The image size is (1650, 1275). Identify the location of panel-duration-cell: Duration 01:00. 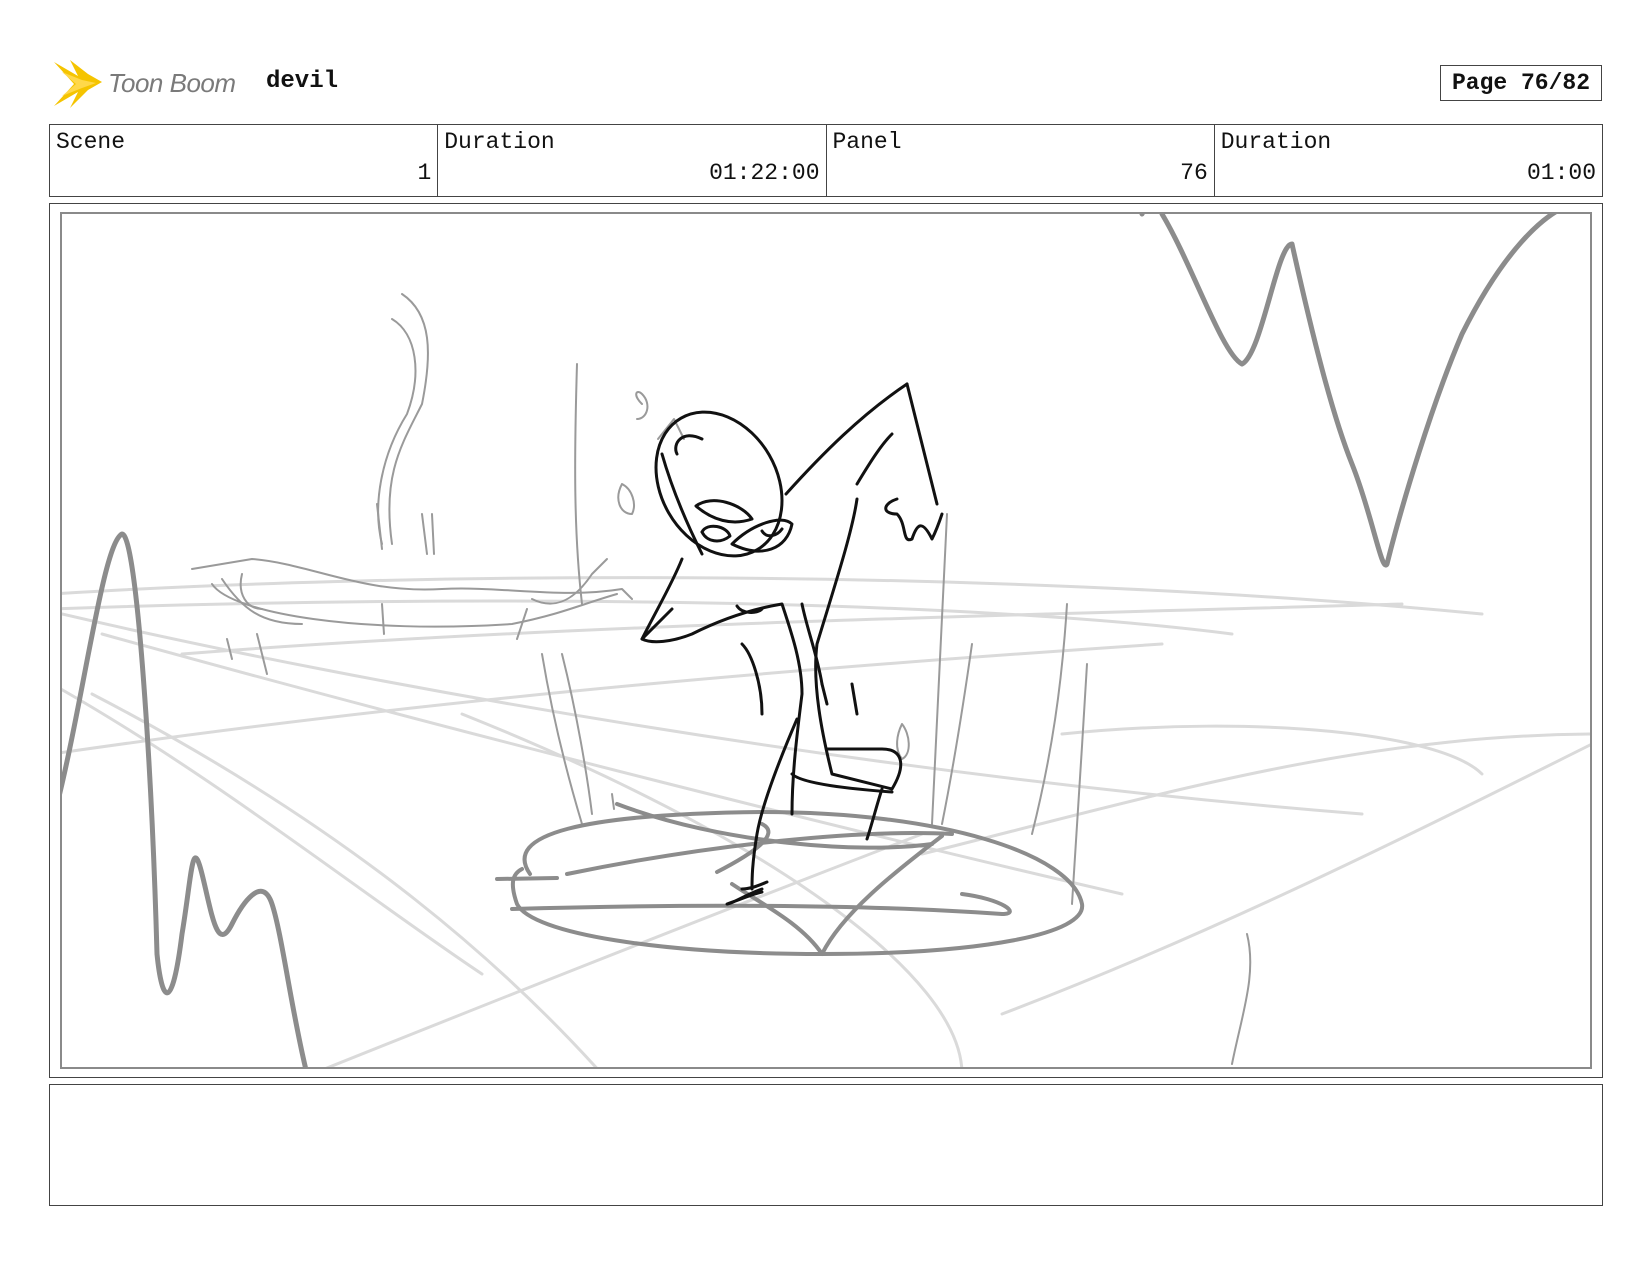
(1407, 160).